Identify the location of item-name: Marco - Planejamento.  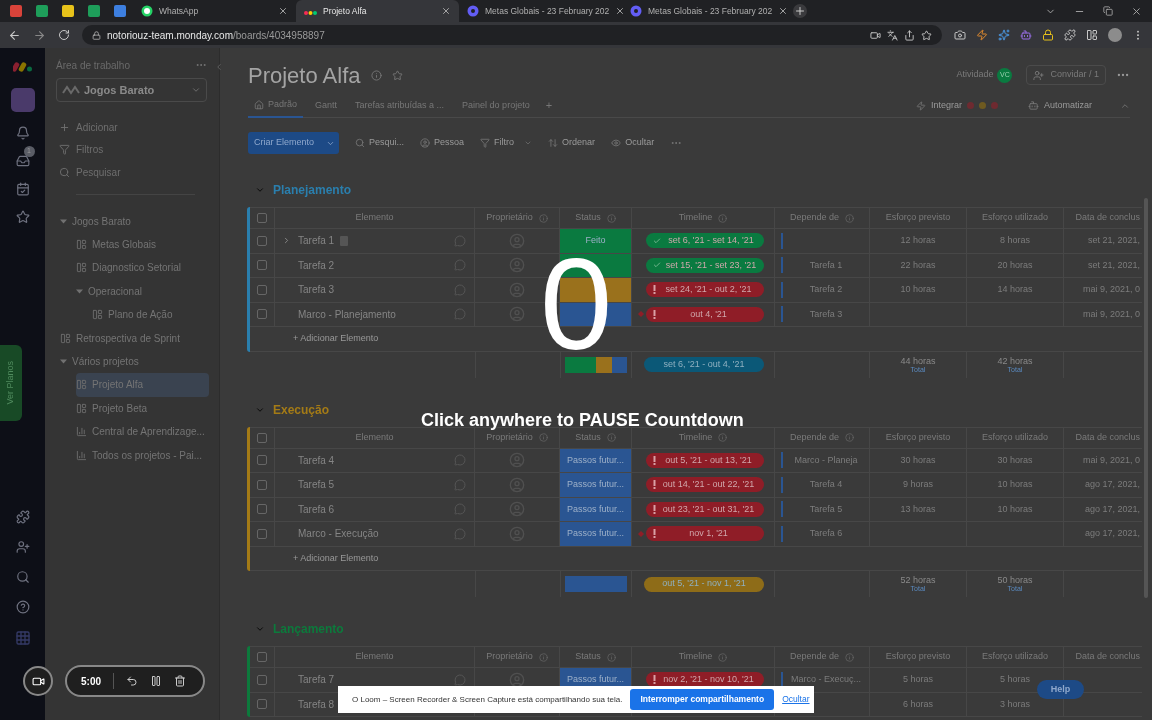
(347, 314).